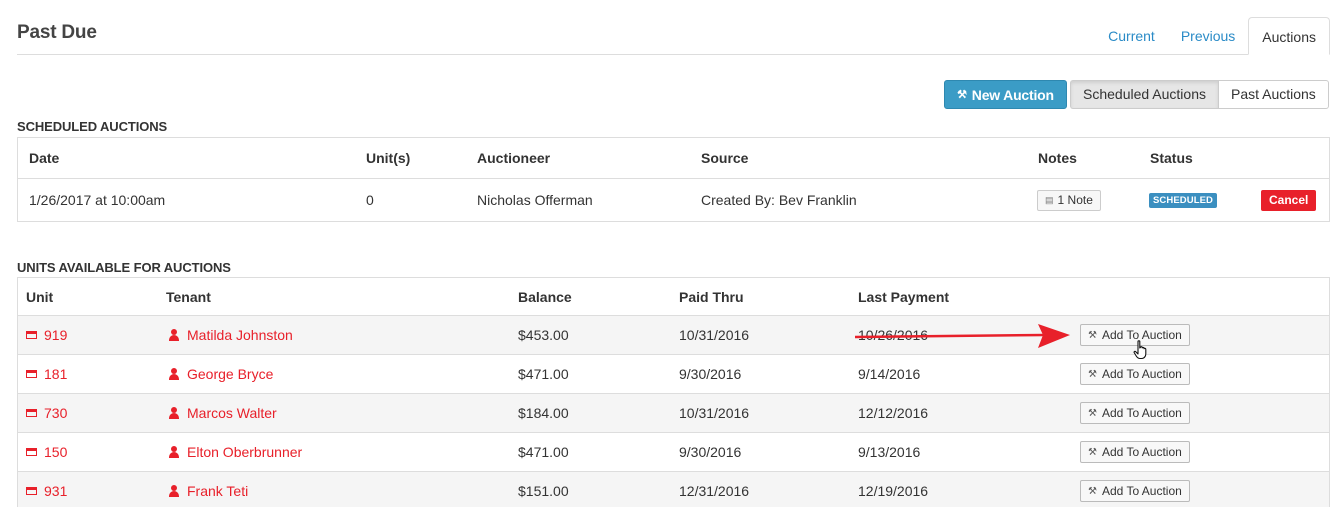 This screenshot has width=1338, height=507. I want to click on tab-current: Current, so click(1131, 36).